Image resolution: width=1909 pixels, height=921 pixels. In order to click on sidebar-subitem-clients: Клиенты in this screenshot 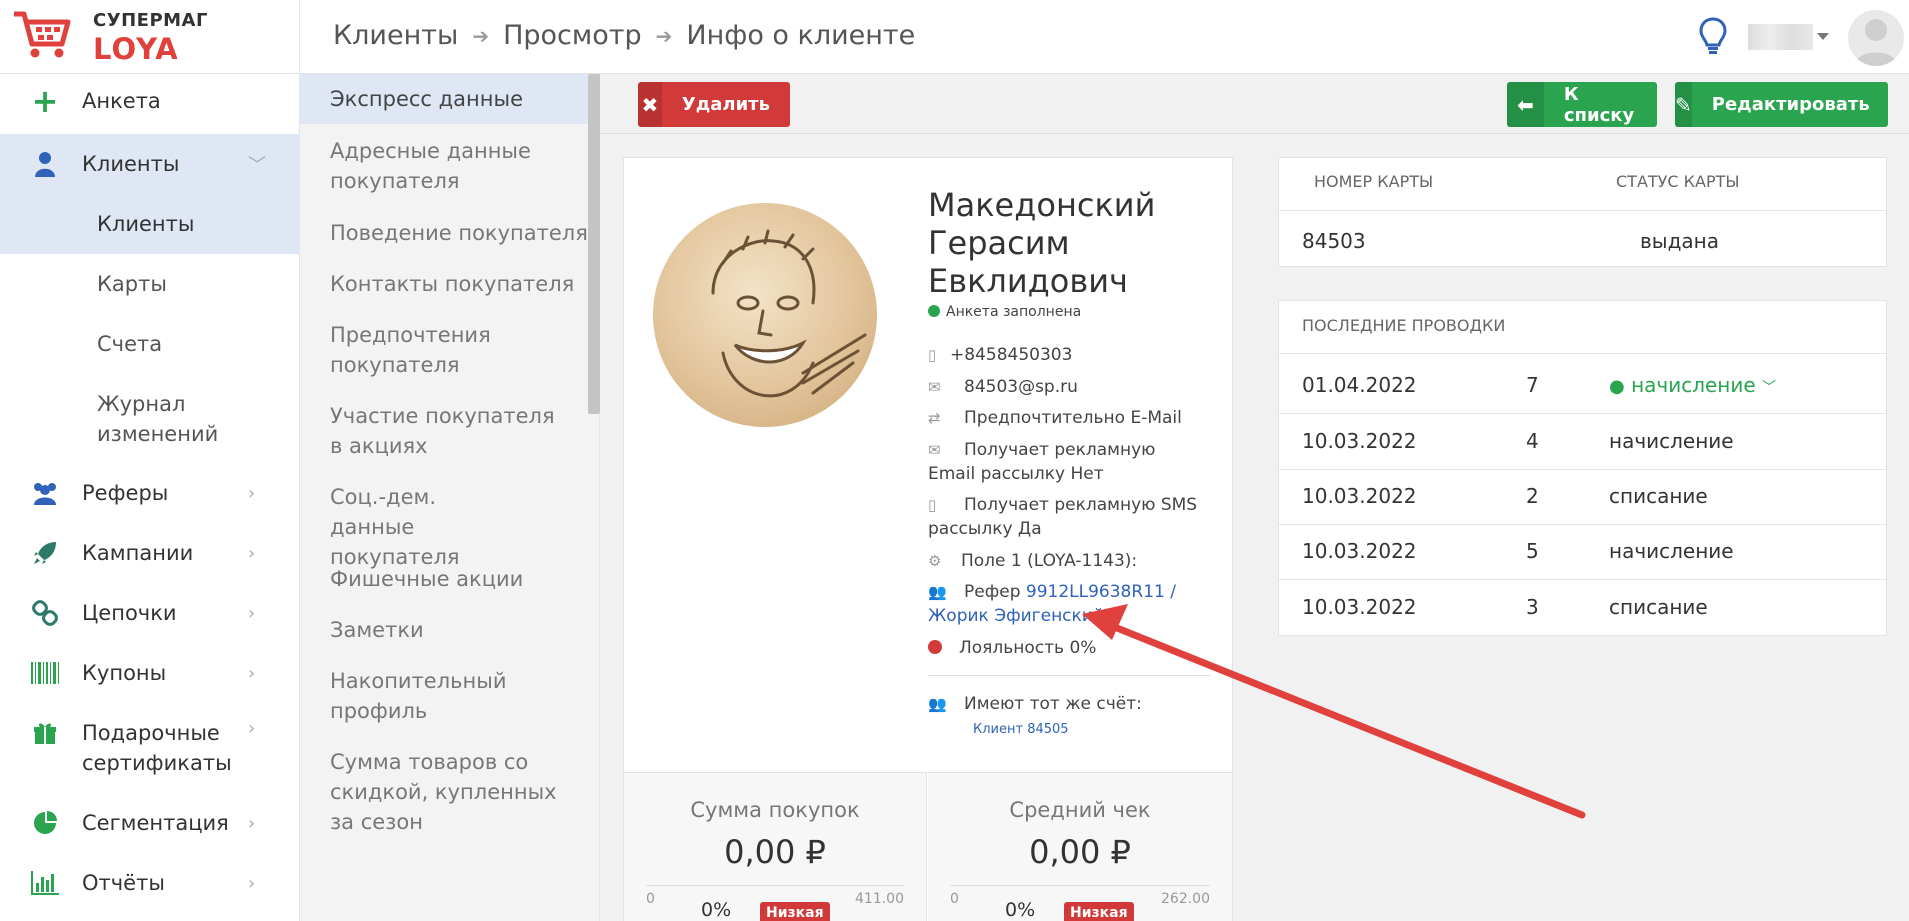, I will do `click(150, 224)`.